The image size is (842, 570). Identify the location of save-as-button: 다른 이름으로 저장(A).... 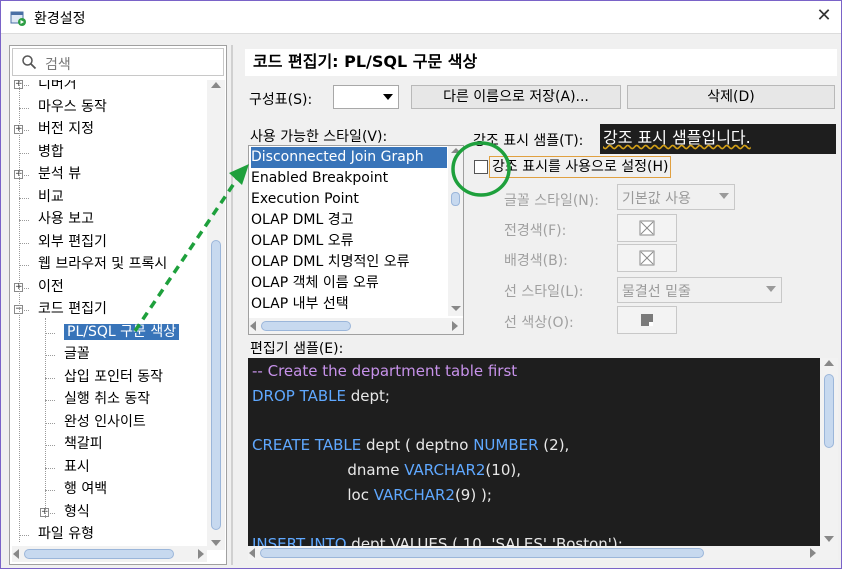
(516, 97).